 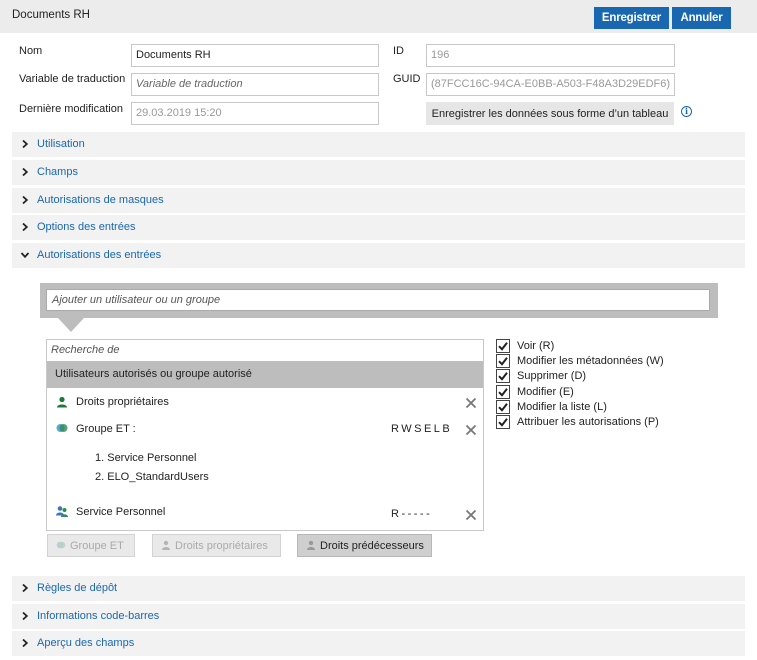 I want to click on user-search-input: Recherche de, so click(x=85, y=350).